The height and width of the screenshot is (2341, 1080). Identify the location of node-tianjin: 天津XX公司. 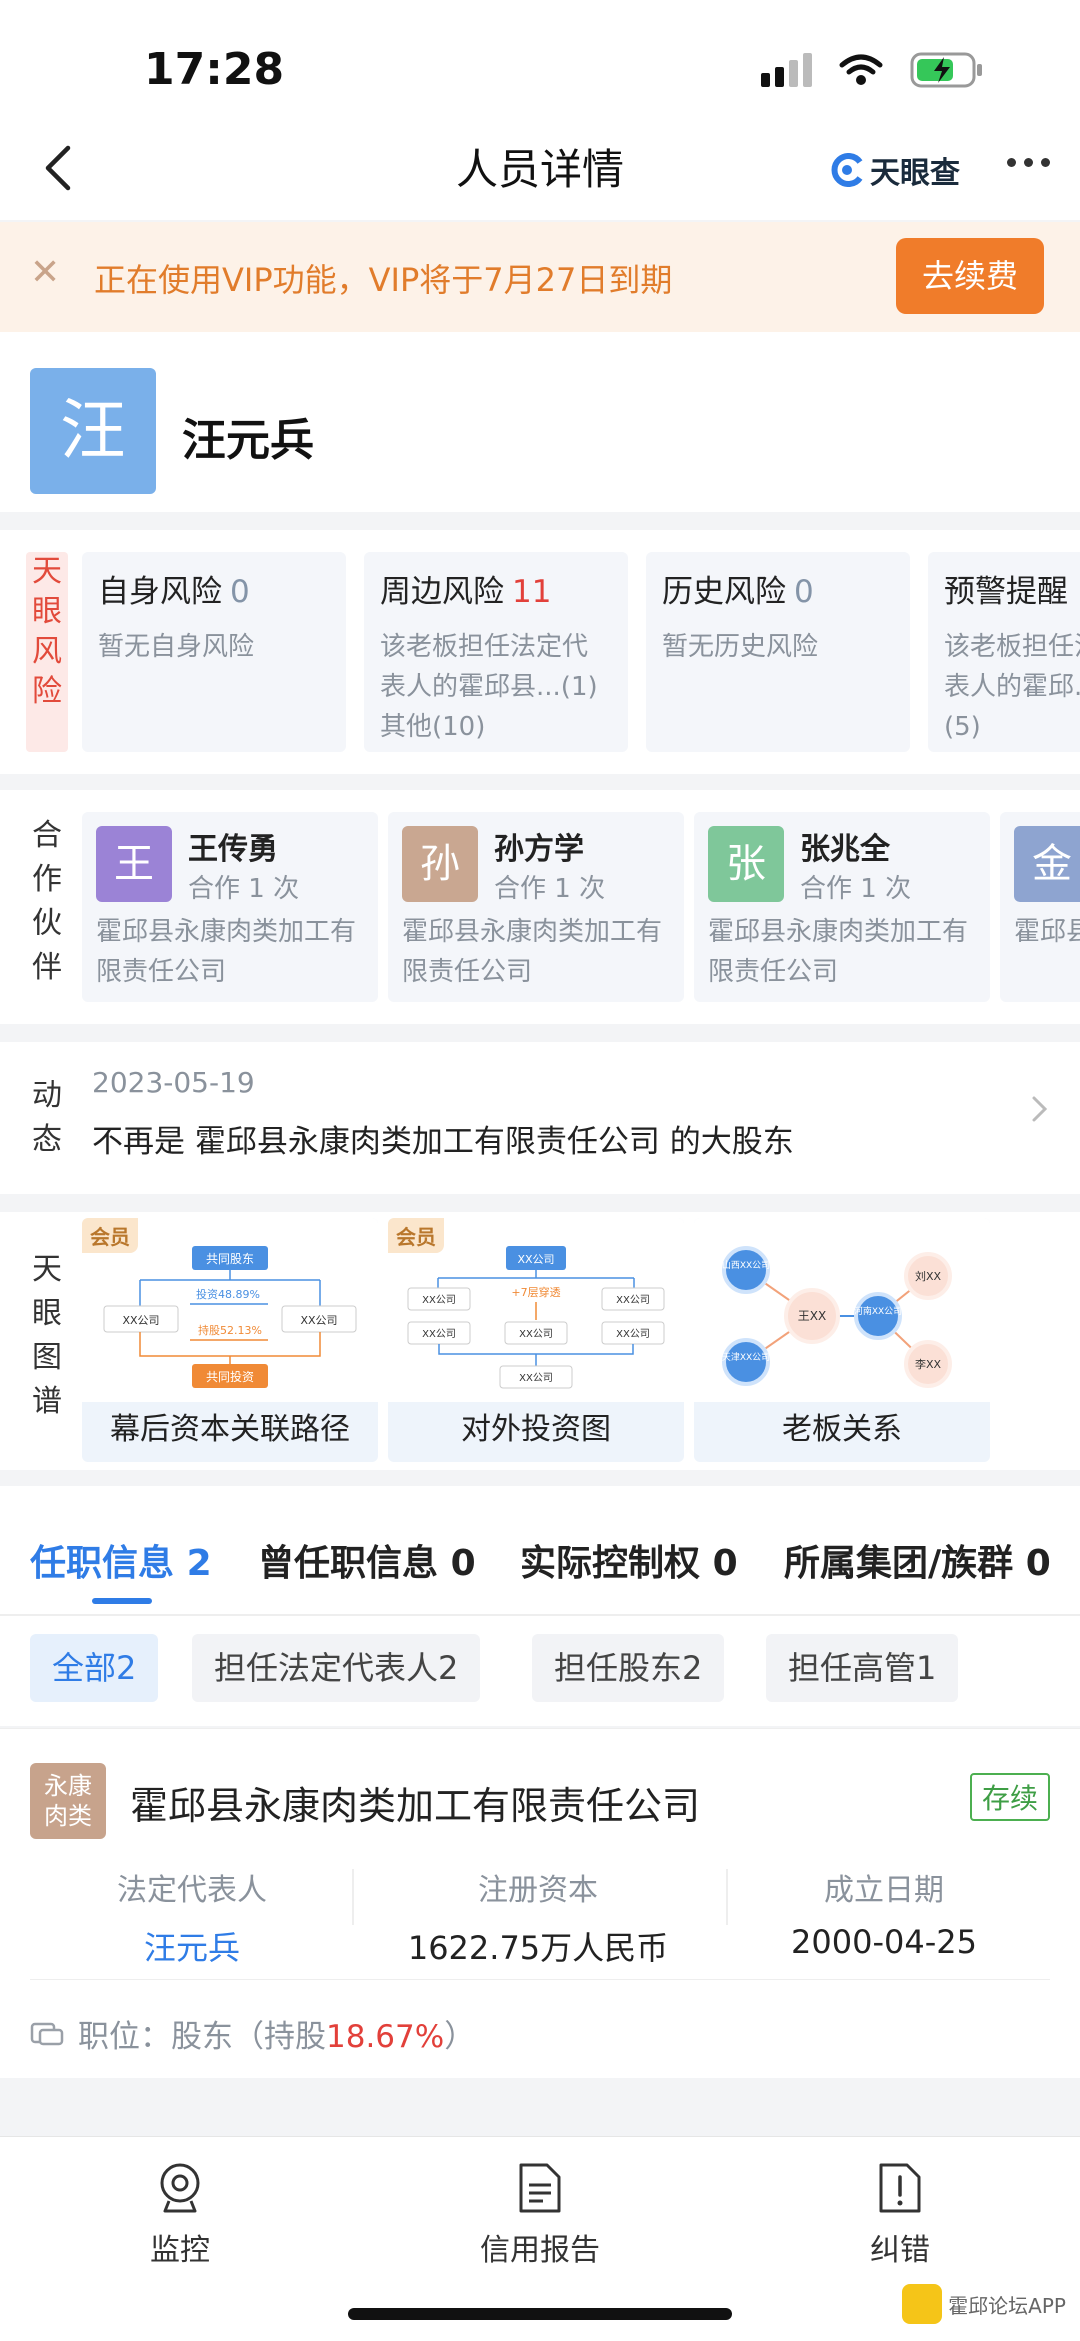
(746, 1357).